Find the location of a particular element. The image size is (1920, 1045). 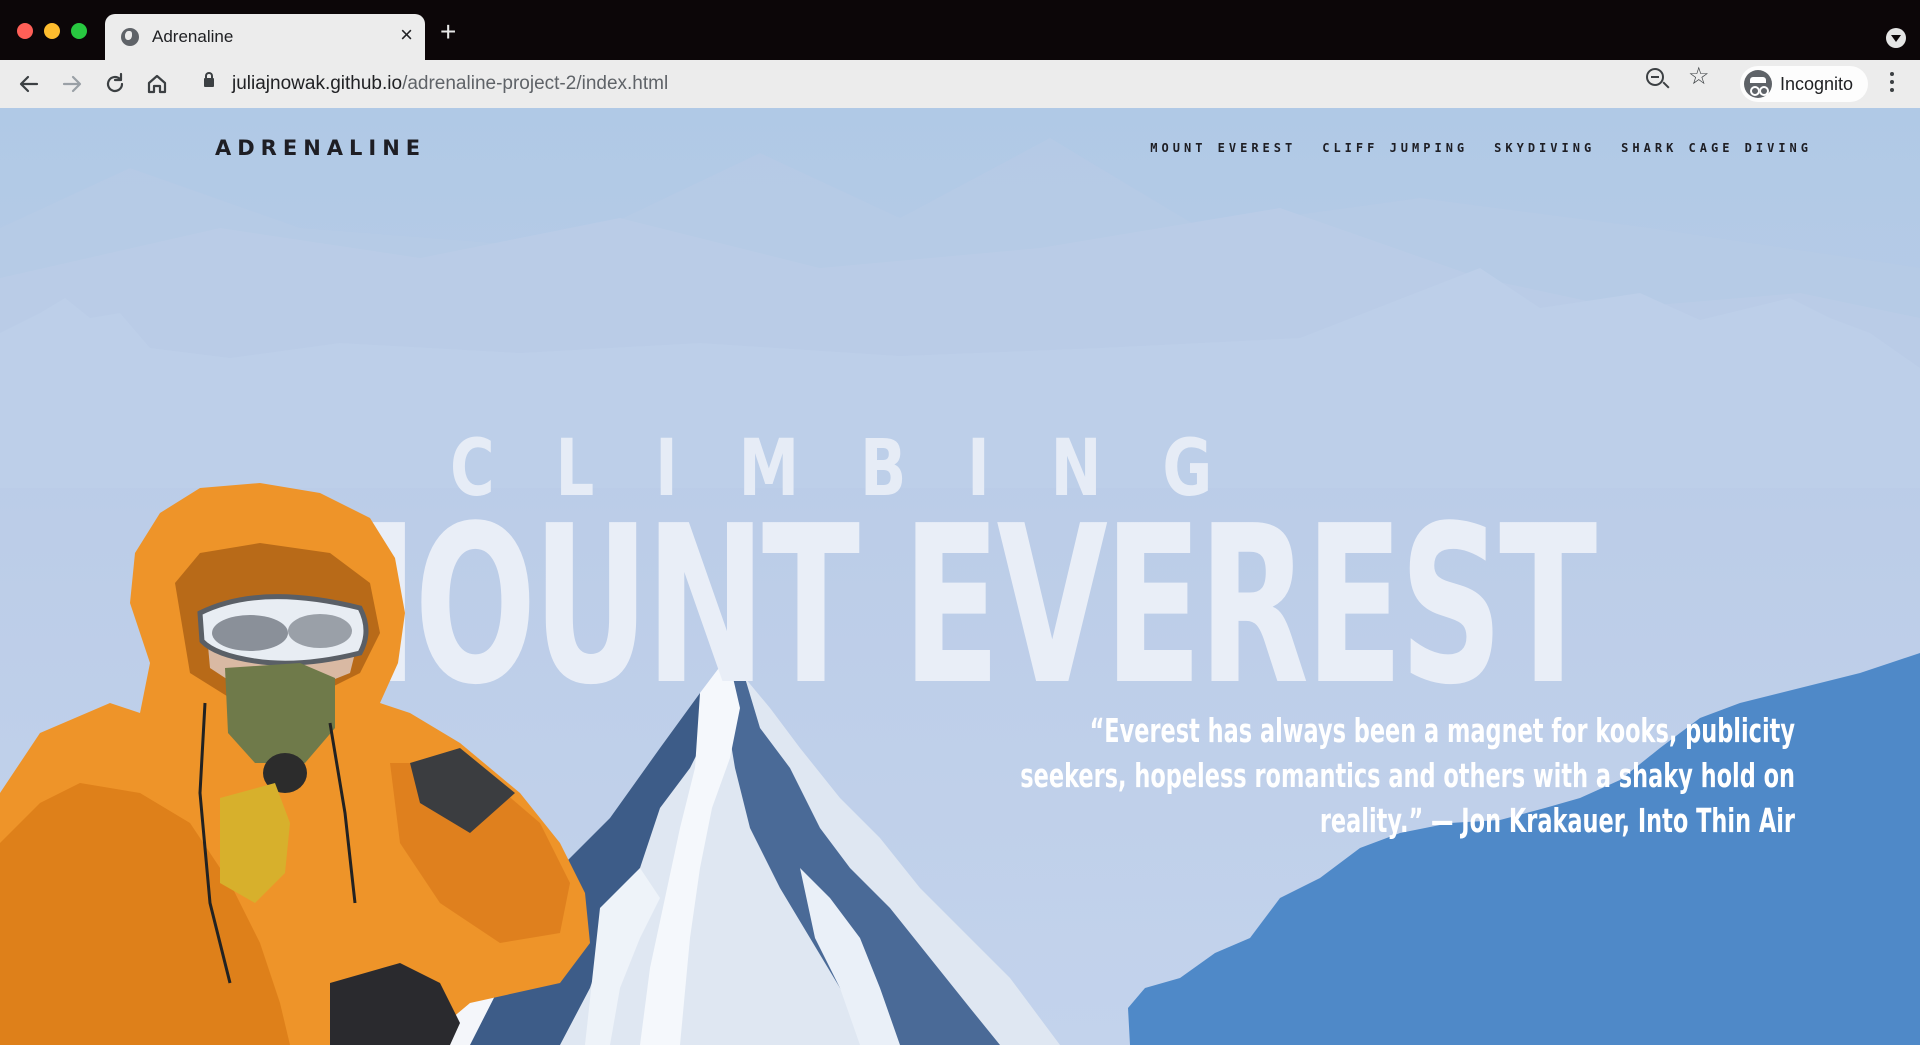

browser-tab-active: Adrenaline × is located at coordinates (265, 37).